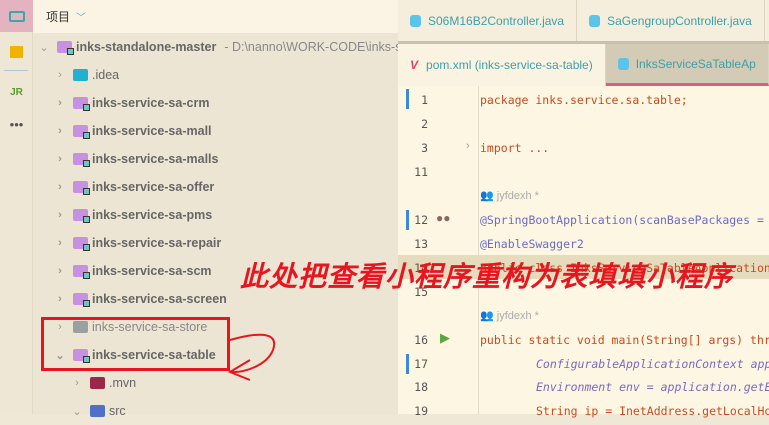 The height and width of the screenshot is (425, 769). Describe the element at coordinates (414, 65) in the screenshot. I see `maven-icon: V` at that location.